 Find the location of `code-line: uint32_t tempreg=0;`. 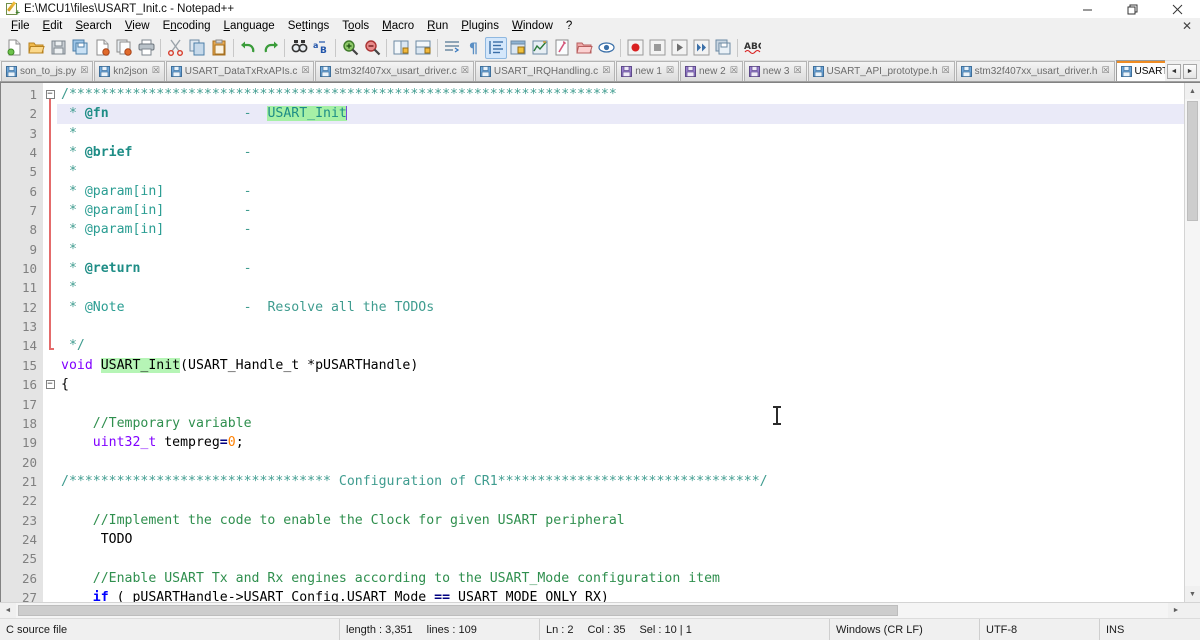

code-line: uint32_t tempreg=0; is located at coordinates (620, 442).